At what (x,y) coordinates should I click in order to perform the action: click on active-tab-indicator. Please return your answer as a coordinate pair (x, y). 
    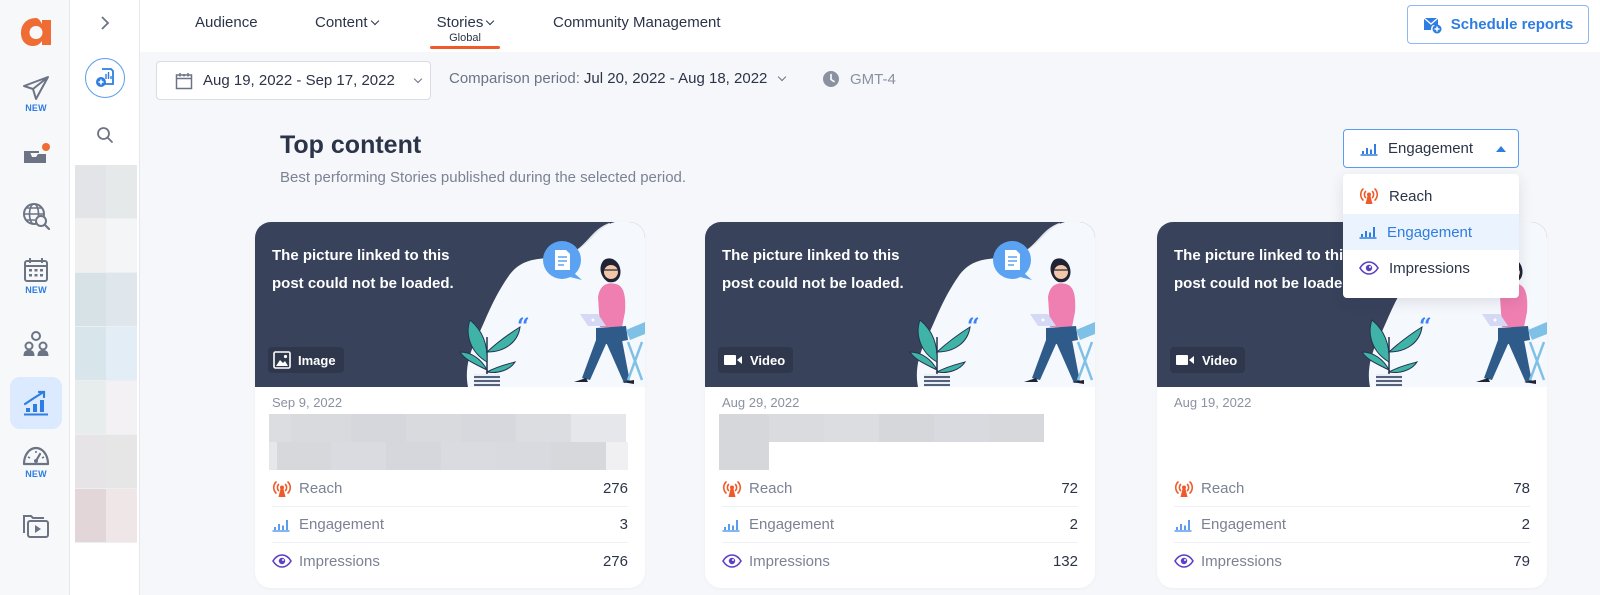
    Looking at the image, I should click on (465, 47).